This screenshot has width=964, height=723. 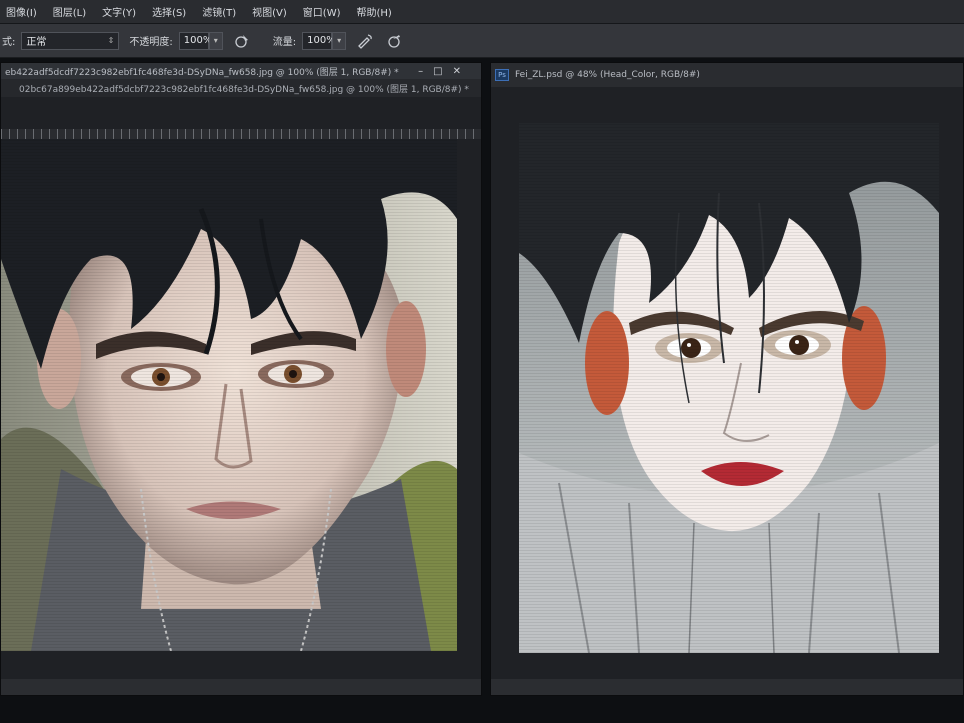 I want to click on photoshop-badge-icon: Ps, so click(x=502, y=75).